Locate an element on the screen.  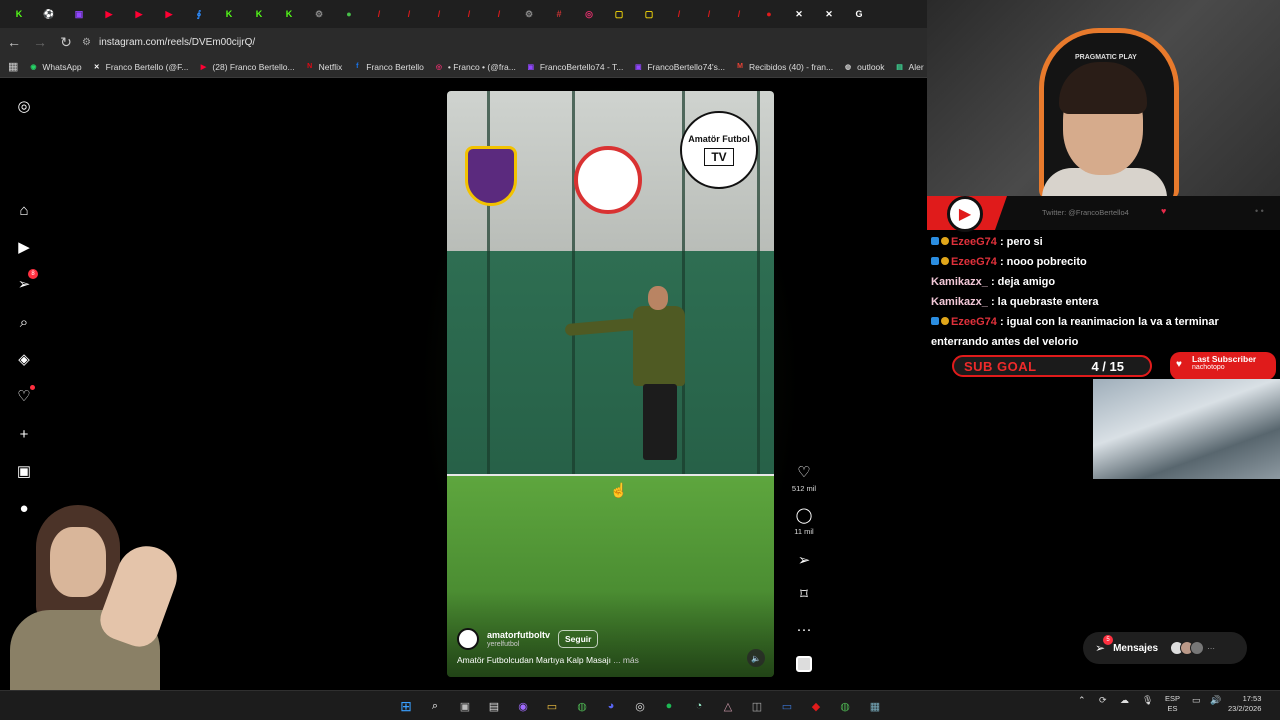
gmail-icon: M is located at coordinates (740, 66).